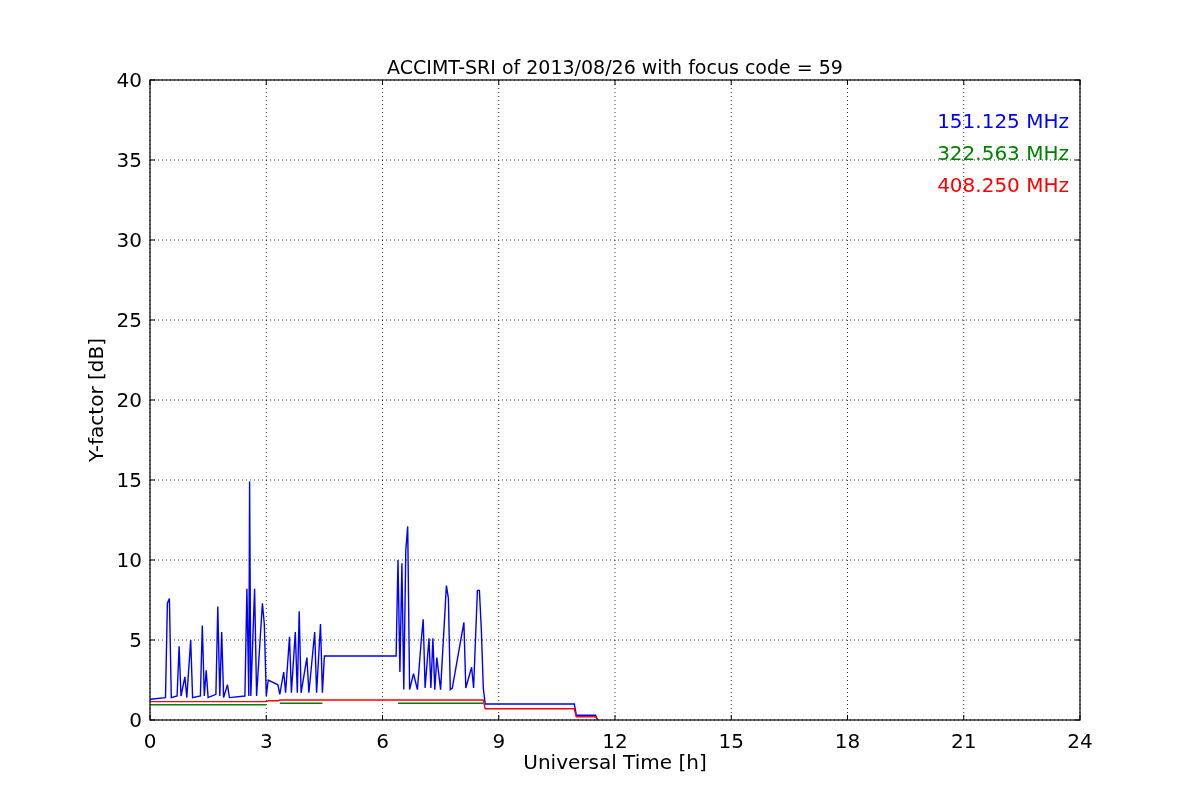 The height and width of the screenshot is (800, 1200). What do you see at coordinates (1080, 741) in the screenshot?
I see `x-tick-label: 24` at bounding box center [1080, 741].